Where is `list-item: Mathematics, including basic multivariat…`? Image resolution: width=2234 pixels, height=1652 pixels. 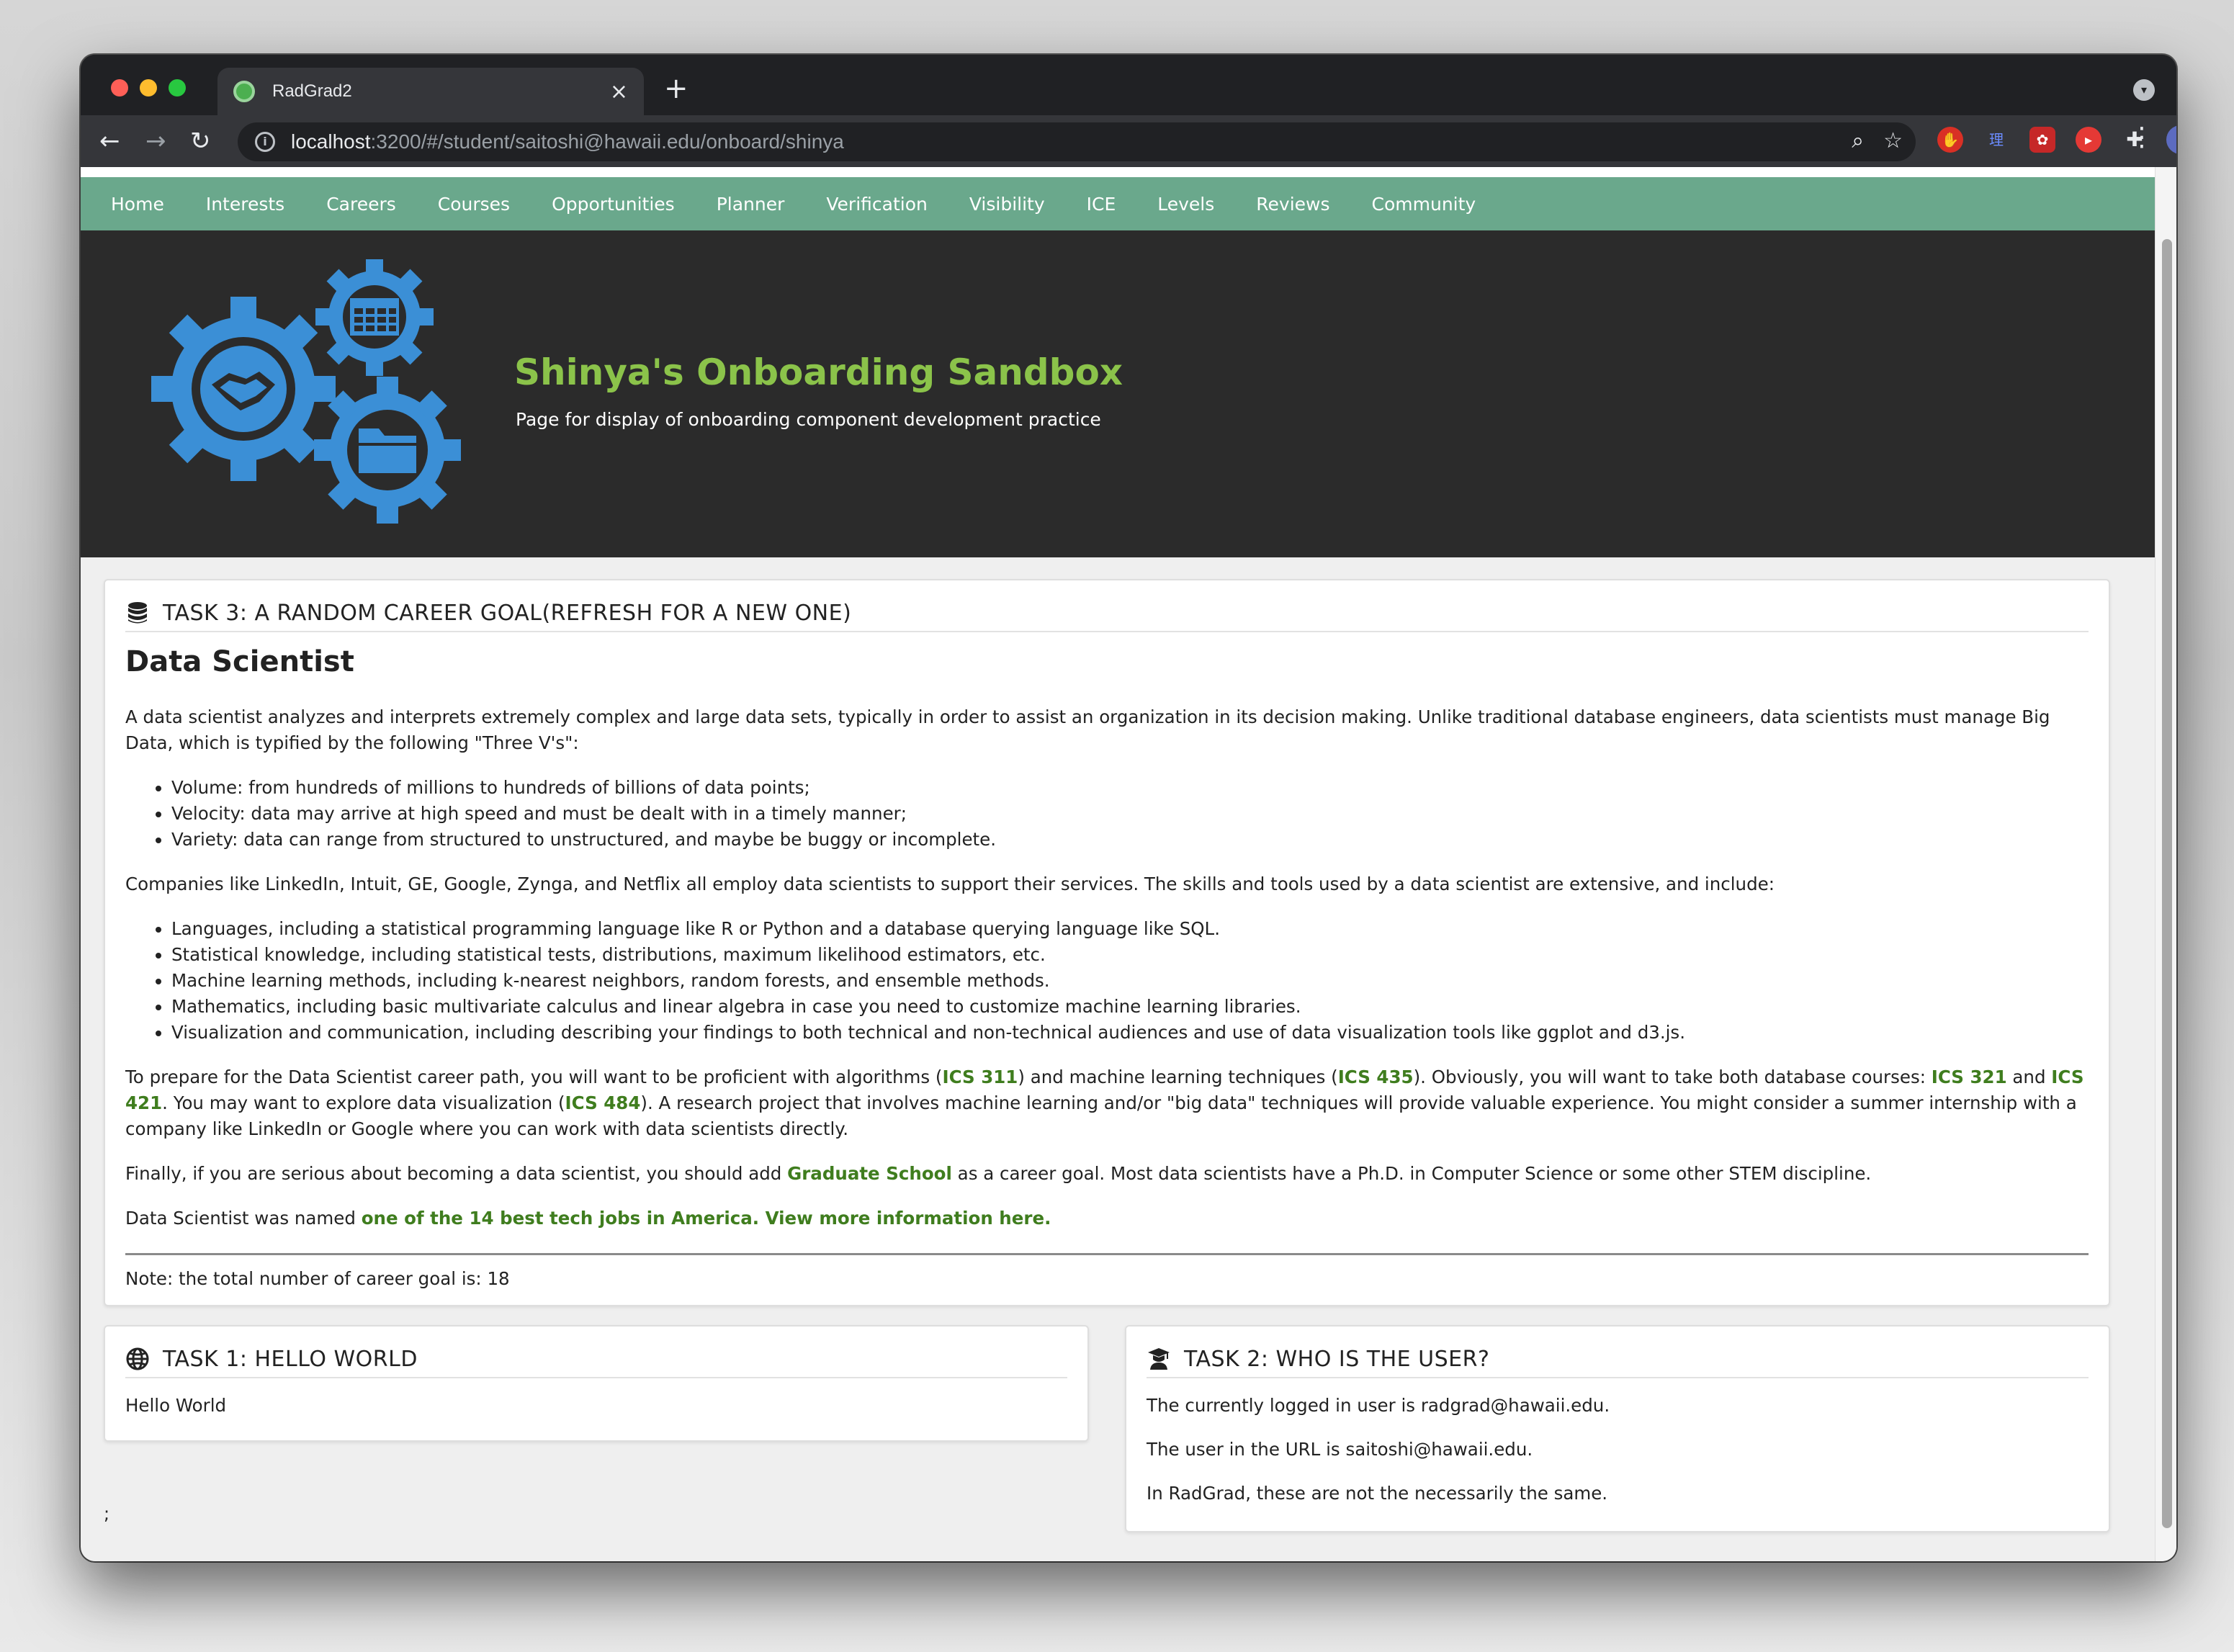 list-item: Mathematics, including basic multivariat… is located at coordinates (1130, 1007).